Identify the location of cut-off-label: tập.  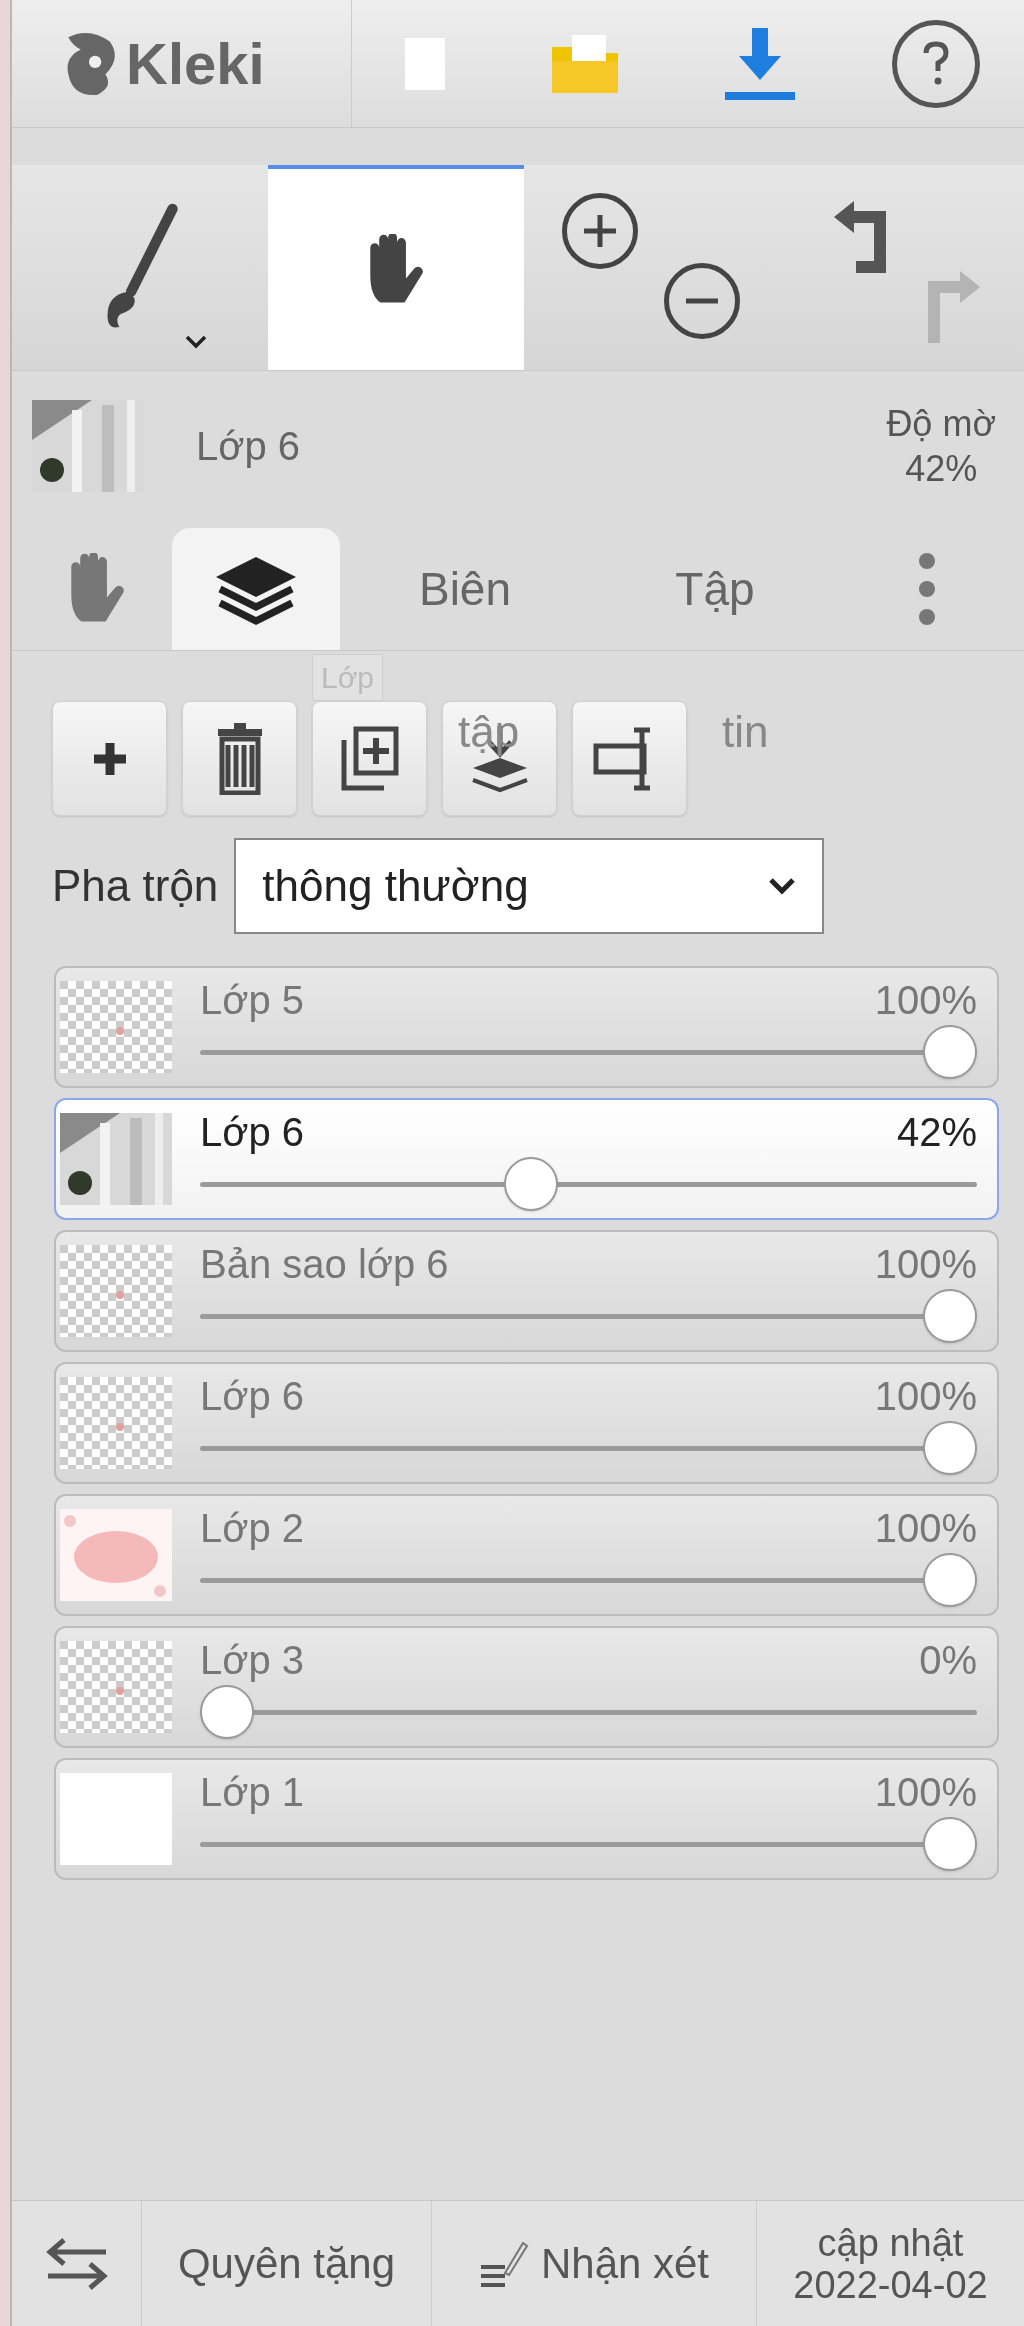
(489, 732).